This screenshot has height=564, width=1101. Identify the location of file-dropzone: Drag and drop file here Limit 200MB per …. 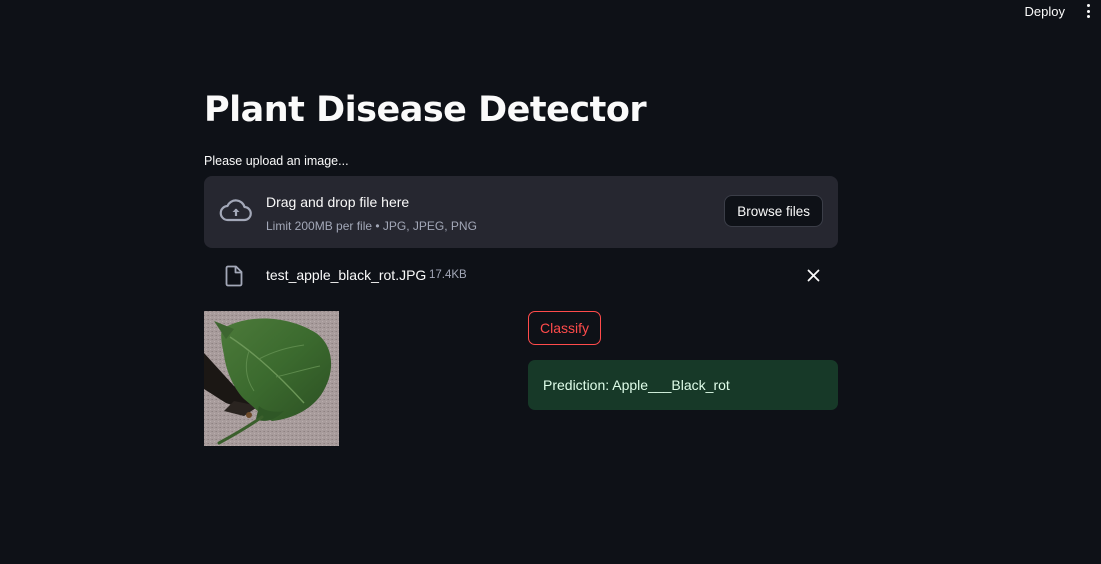
(521, 212).